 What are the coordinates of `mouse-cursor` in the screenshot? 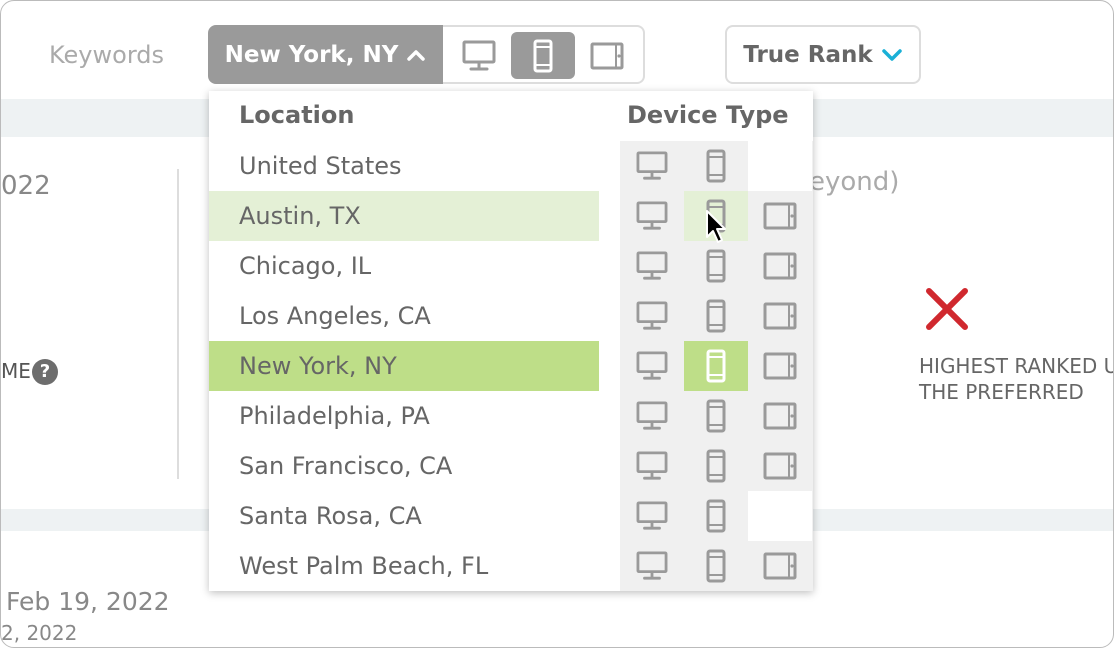 It's located at (716, 226).